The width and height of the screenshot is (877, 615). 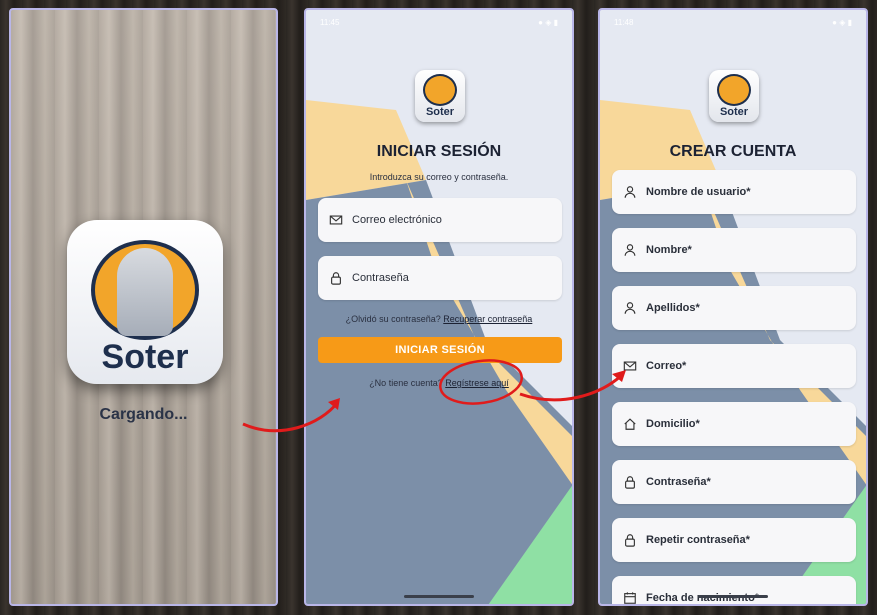 I want to click on register-field-label: Apellidos*, so click(x=673, y=308).